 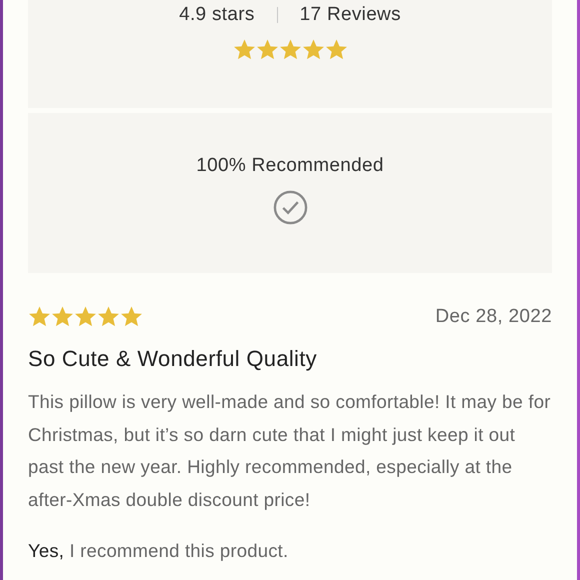 I want to click on rating-text: 4.9 stars, so click(x=217, y=15).